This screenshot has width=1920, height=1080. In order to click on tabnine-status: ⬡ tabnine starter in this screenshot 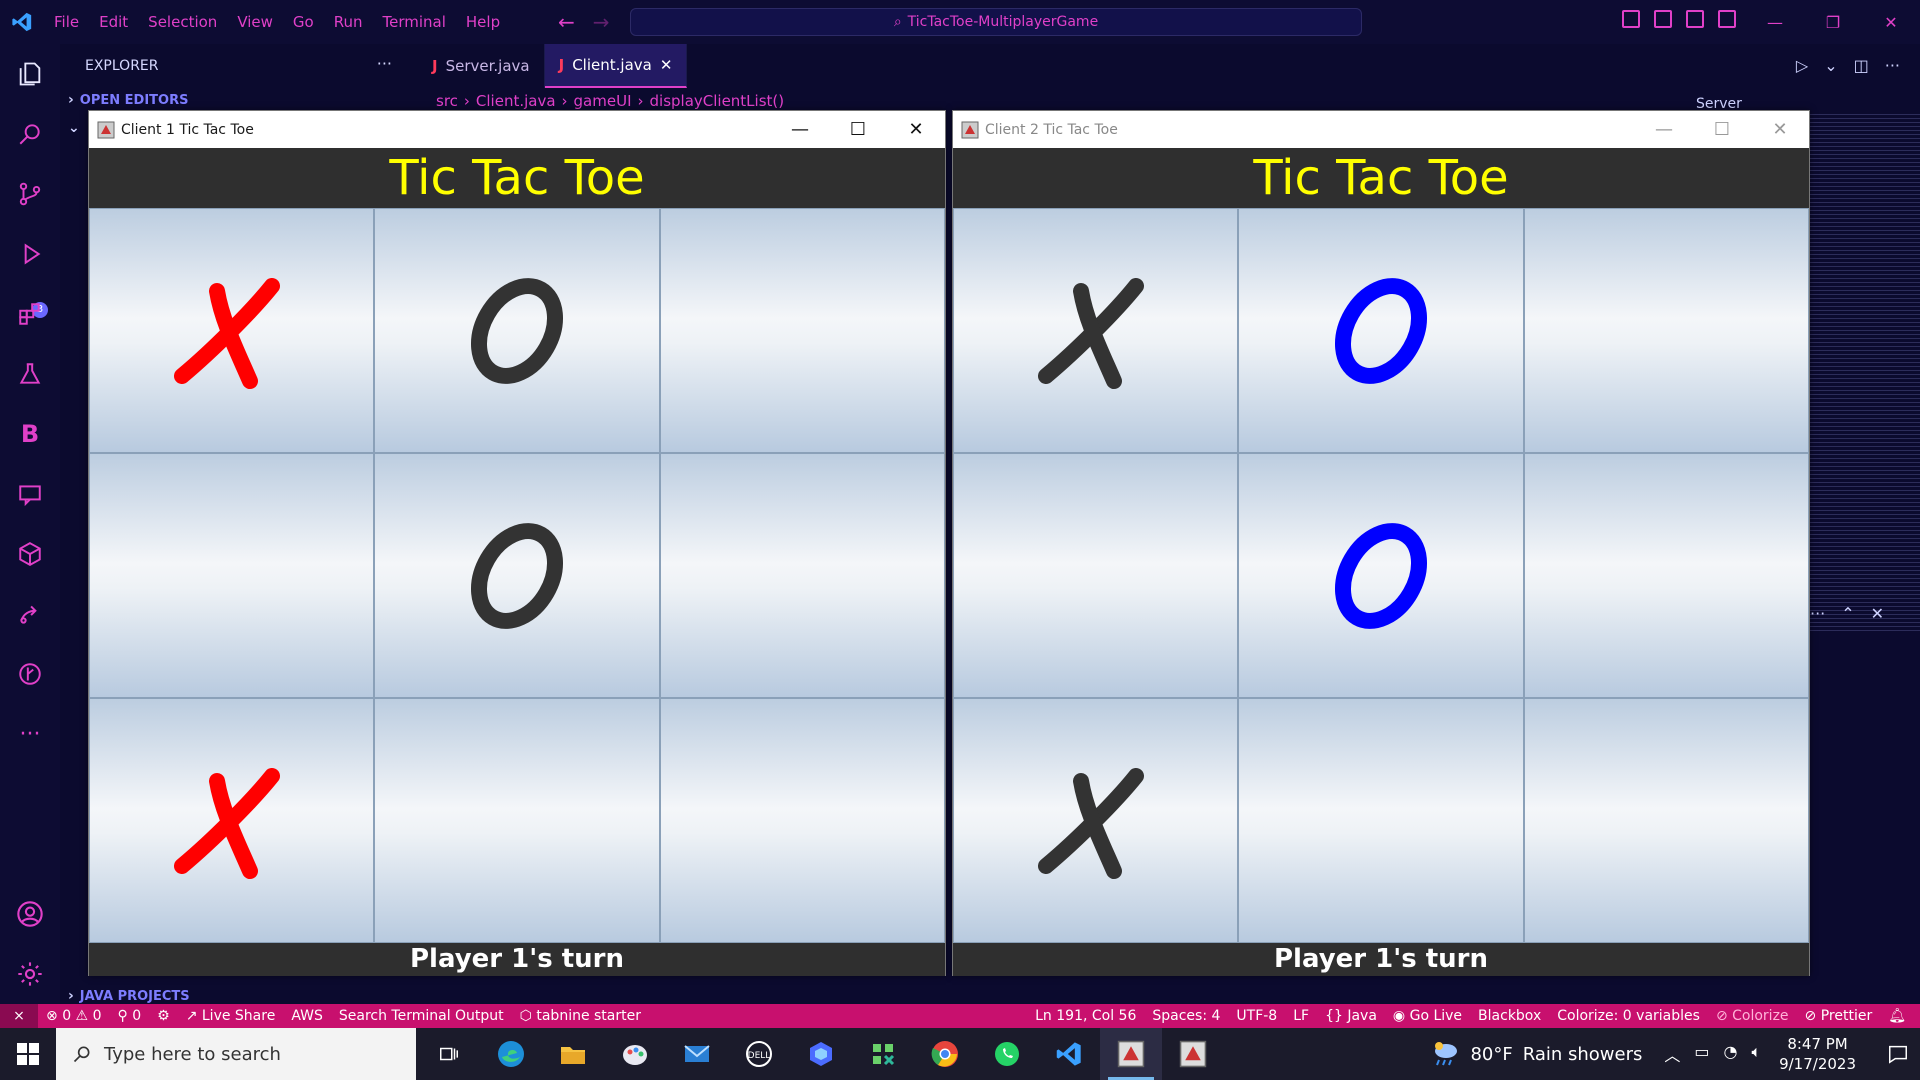, I will do `click(580, 1016)`.